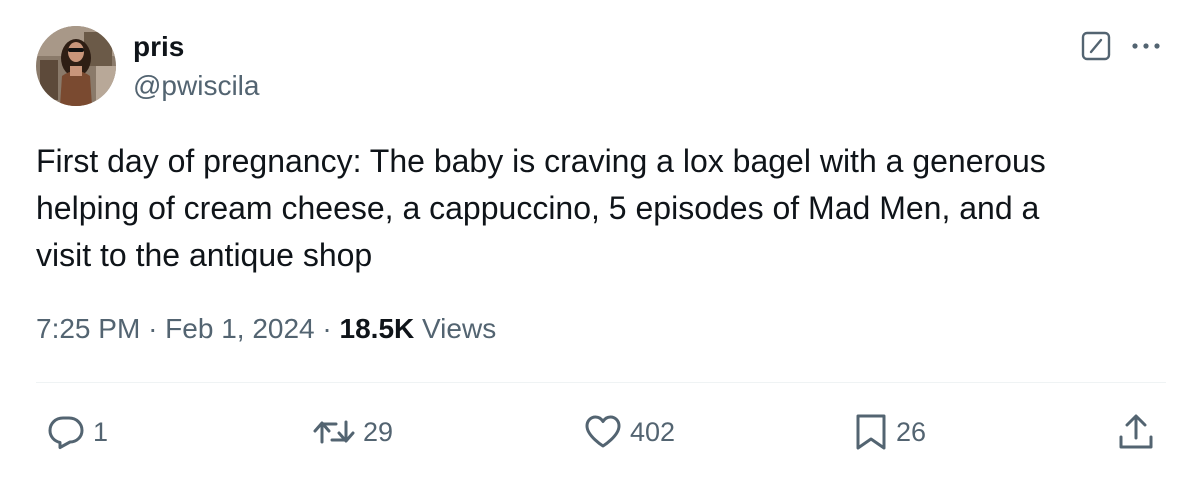 This screenshot has width=1202, height=486. I want to click on tweet-meta: 7:25 PM · Feb 1, 2024 · 18.5K Views, so click(266, 329).